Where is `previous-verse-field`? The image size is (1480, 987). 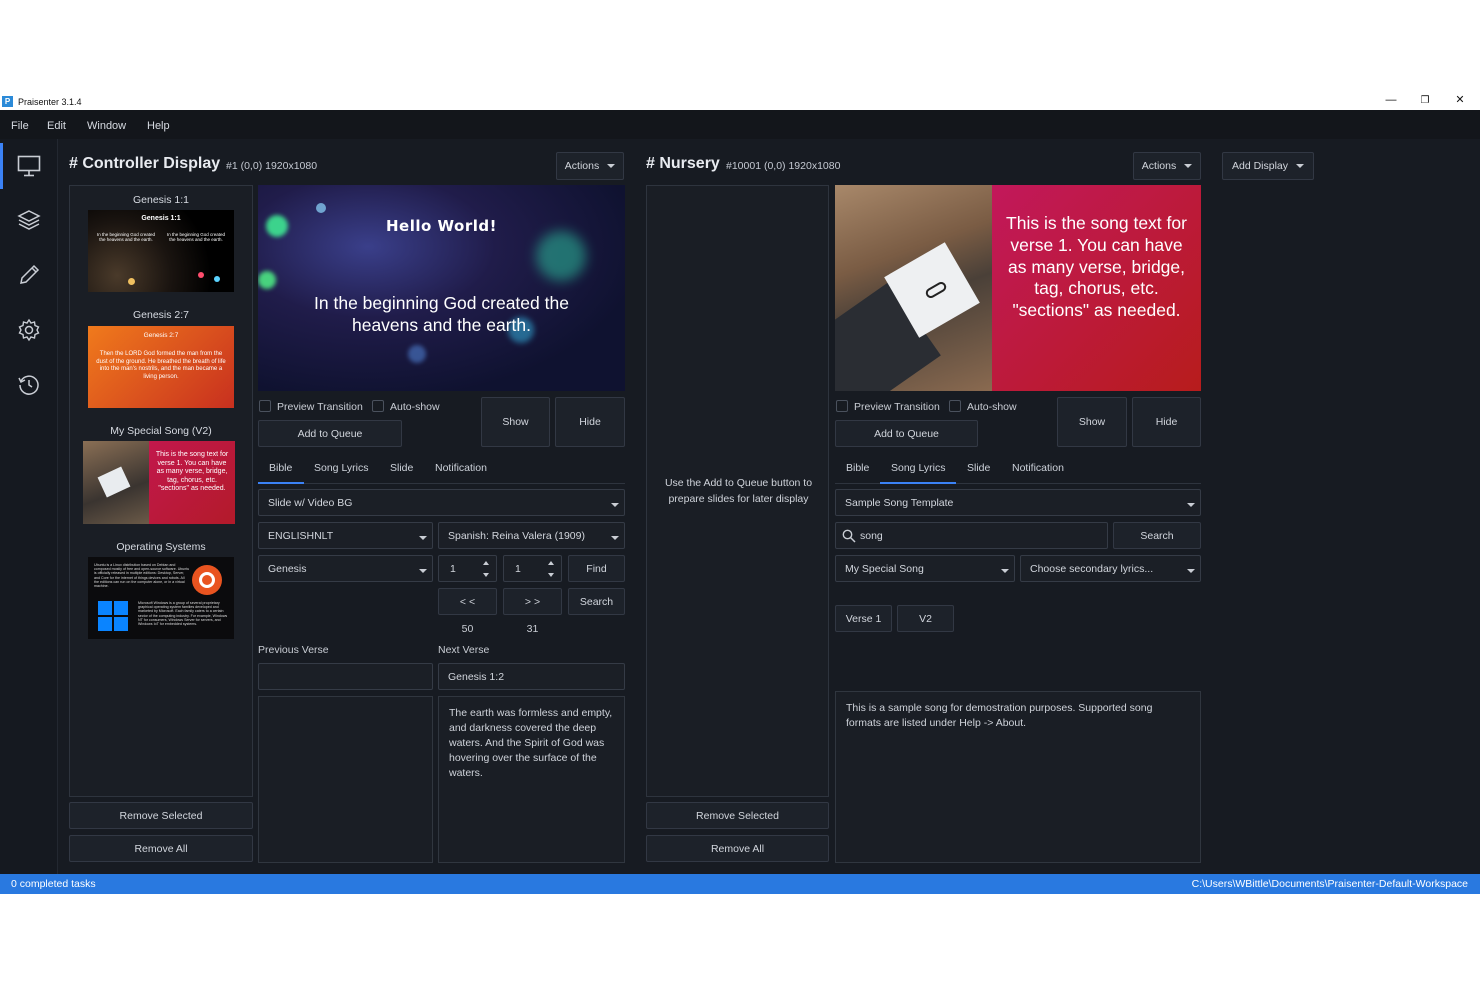
previous-verse-field is located at coordinates (345, 676).